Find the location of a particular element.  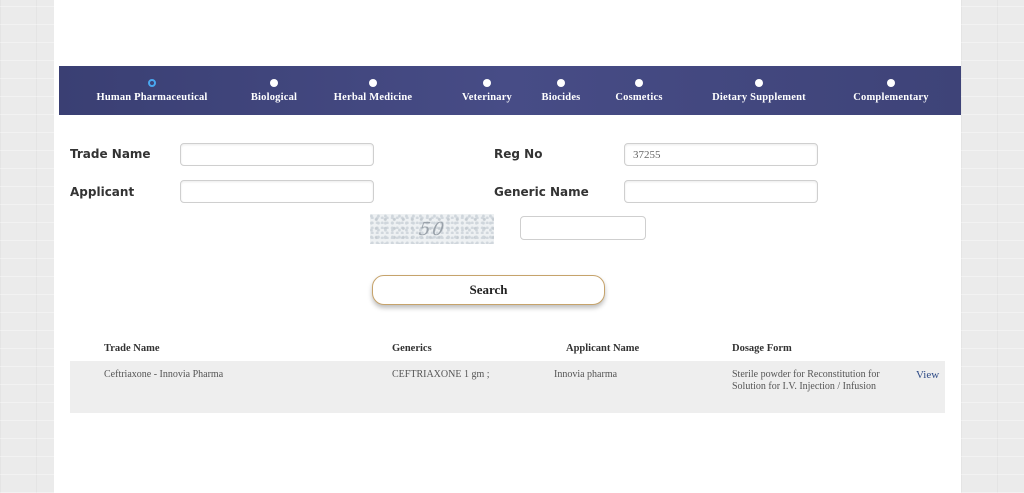

tab-human-pharmaceutical: Human Pharmaceutical is located at coordinates (152, 90).